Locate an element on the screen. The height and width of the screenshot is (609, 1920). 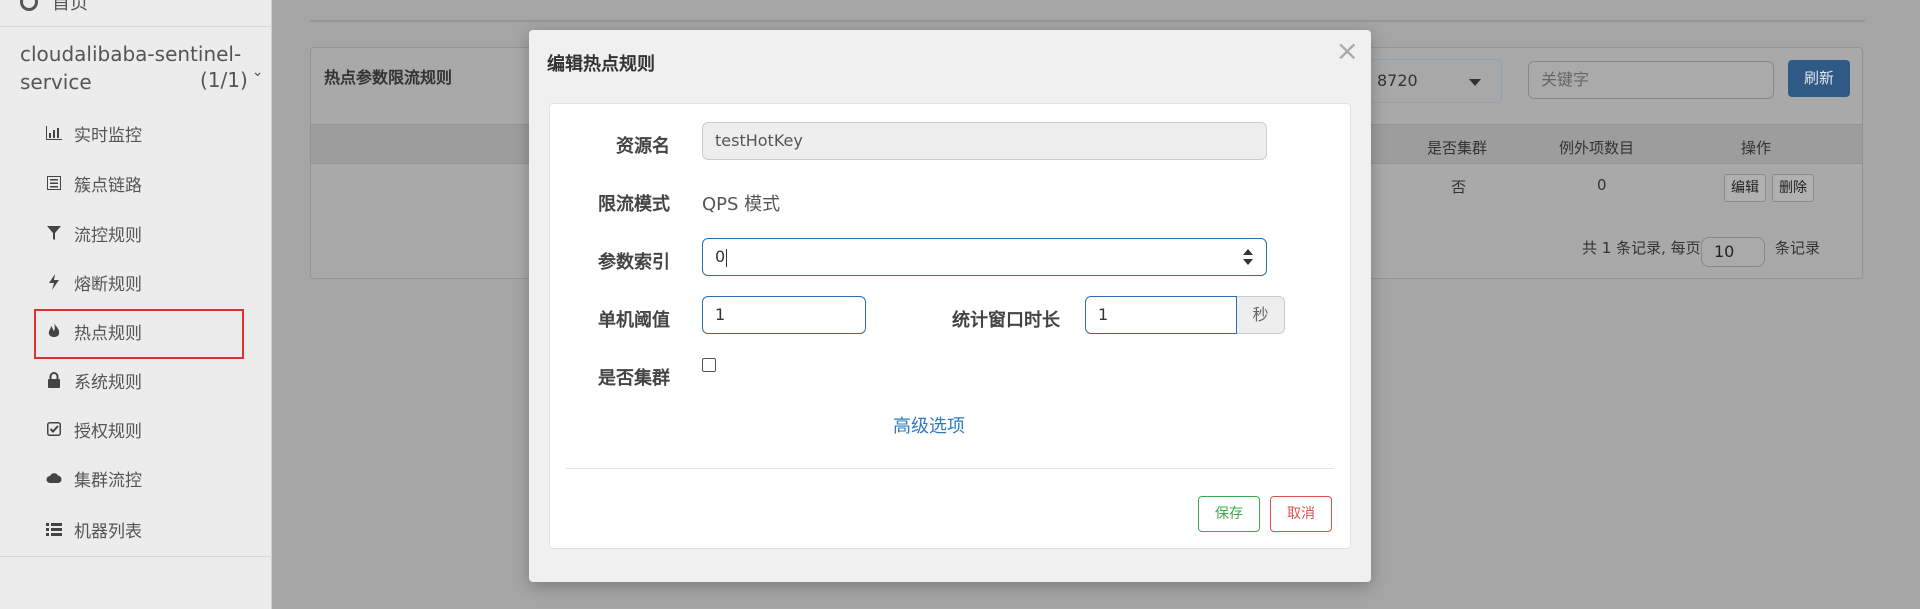
pager-suffix: 条记录 is located at coordinates (1798, 248).